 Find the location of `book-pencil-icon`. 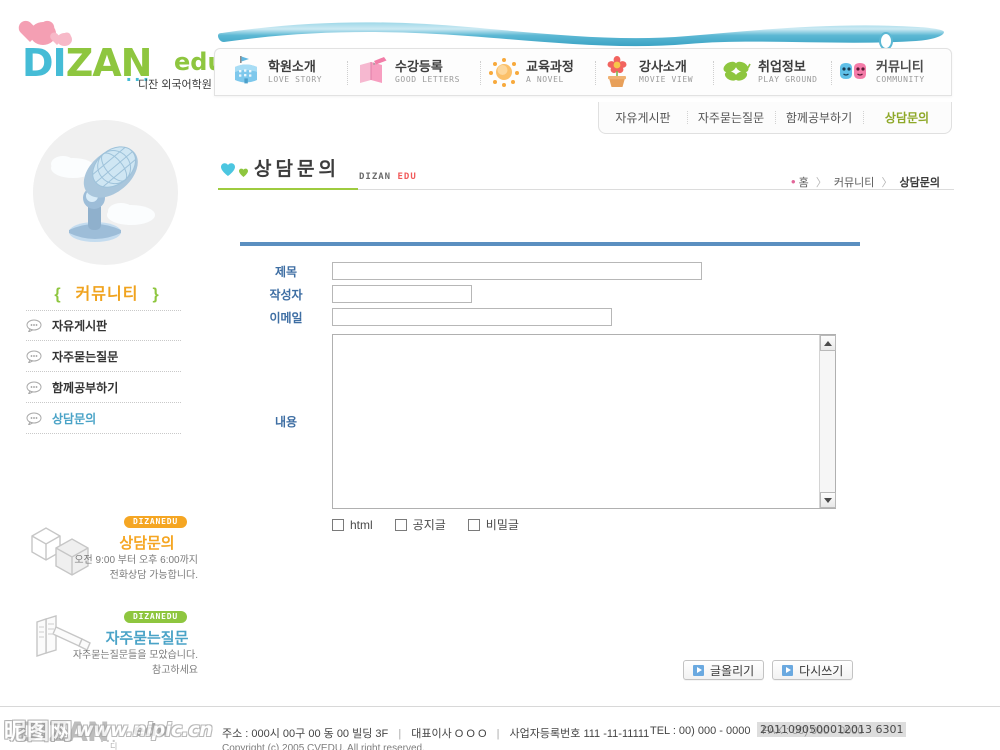

book-pencil-icon is located at coordinates (373, 72).